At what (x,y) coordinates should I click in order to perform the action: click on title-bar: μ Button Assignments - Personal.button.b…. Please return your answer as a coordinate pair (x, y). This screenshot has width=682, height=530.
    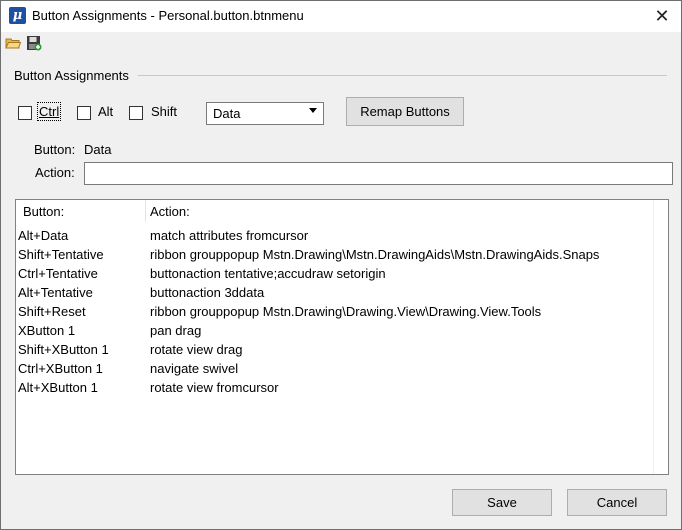
    Looking at the image, I should click on (341, 16).